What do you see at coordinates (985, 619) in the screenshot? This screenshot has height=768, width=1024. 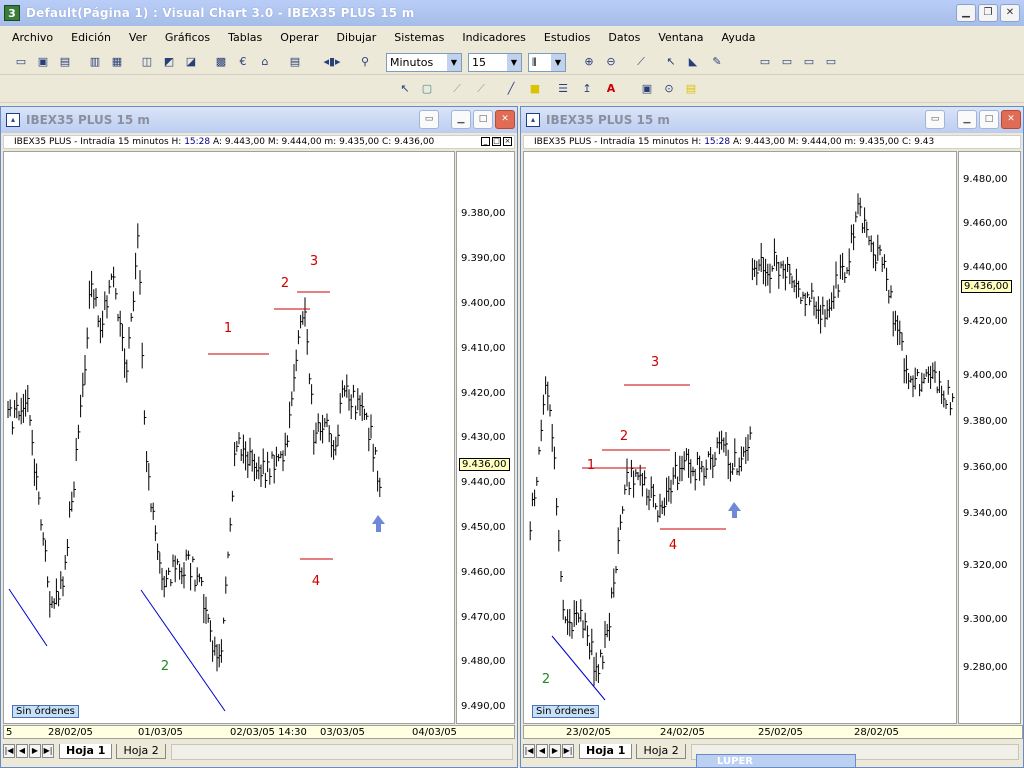 I see `y-tick: 9.300,00` at bounding box center [985, 619].